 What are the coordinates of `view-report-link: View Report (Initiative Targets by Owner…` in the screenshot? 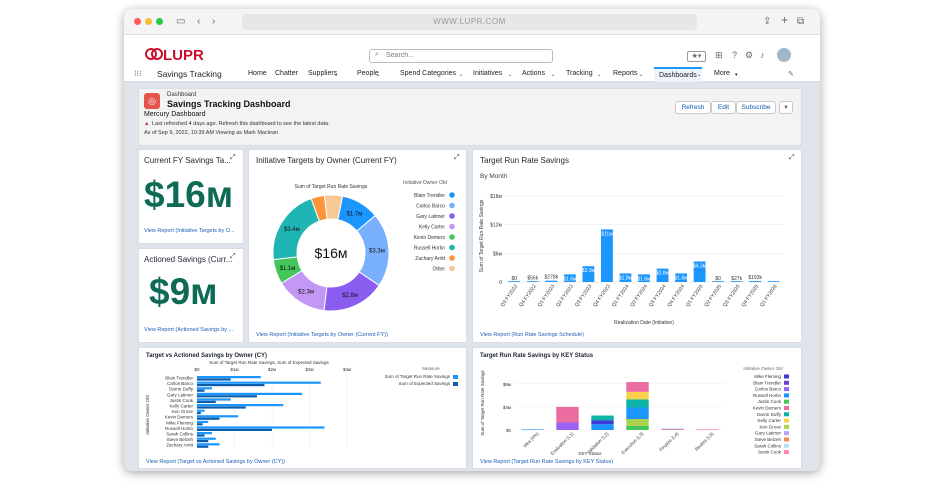 It's located at (322, 335).